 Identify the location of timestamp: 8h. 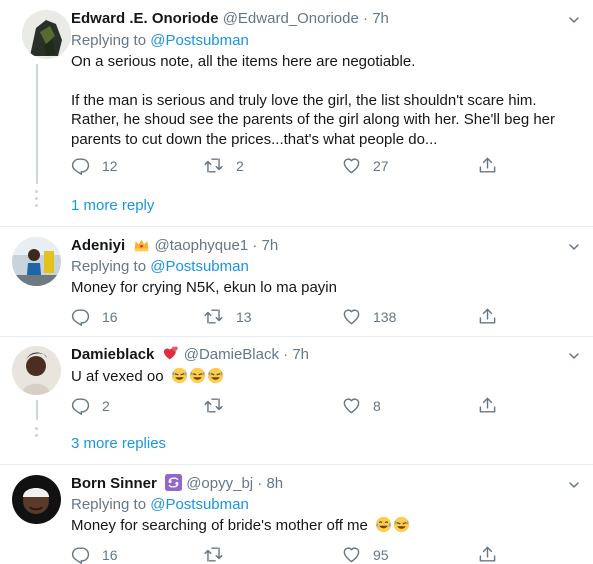
(274, 483).